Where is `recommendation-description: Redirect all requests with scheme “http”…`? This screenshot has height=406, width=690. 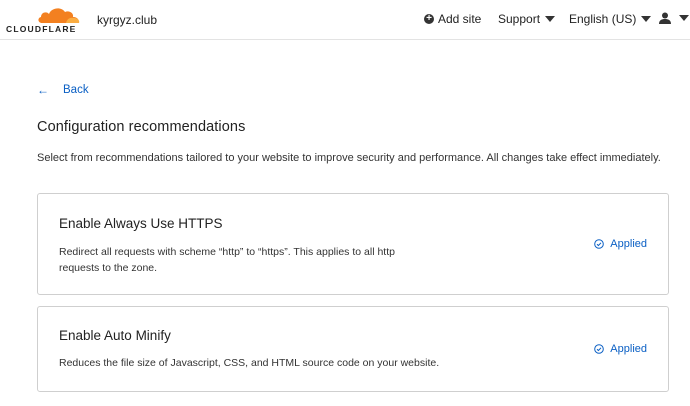
recommendation-description: Redirect all requests with scheme “http”… is located at coordinates (227, 260).